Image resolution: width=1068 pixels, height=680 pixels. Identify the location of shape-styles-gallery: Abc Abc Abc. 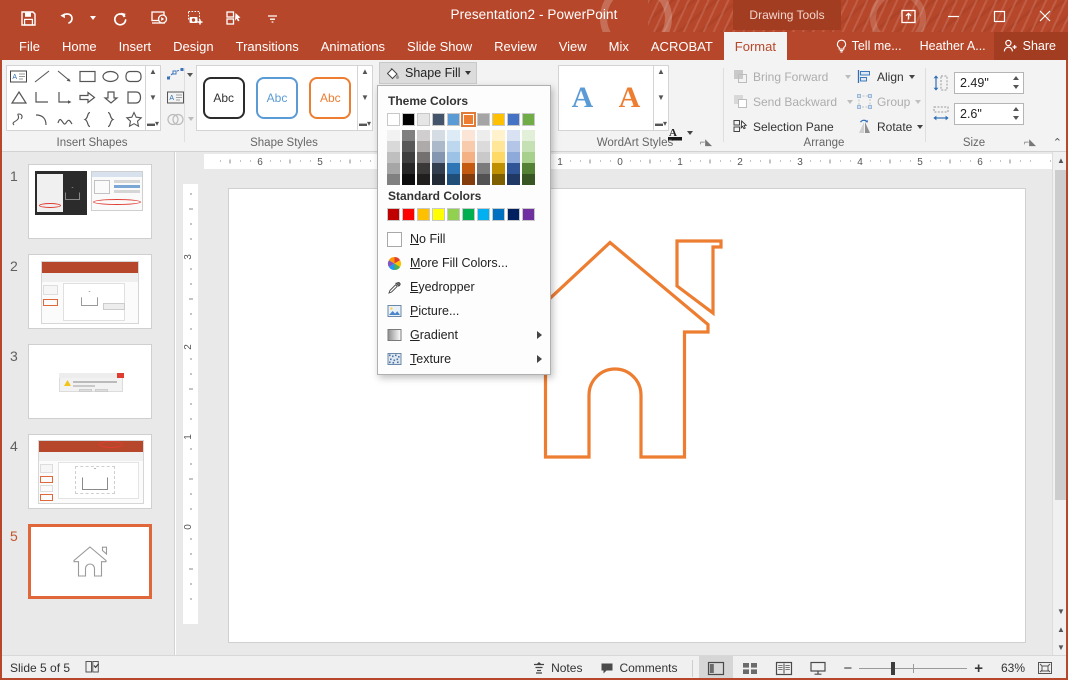
(277, 98).